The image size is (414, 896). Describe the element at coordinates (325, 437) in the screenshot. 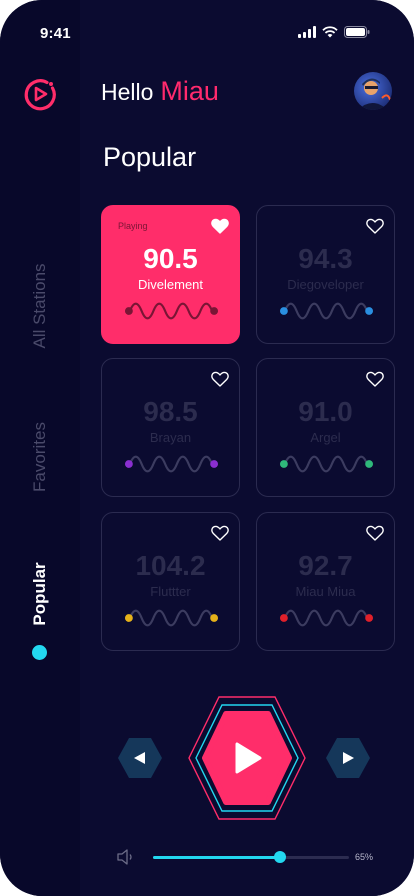

I see `station-name: Argel` at that location.